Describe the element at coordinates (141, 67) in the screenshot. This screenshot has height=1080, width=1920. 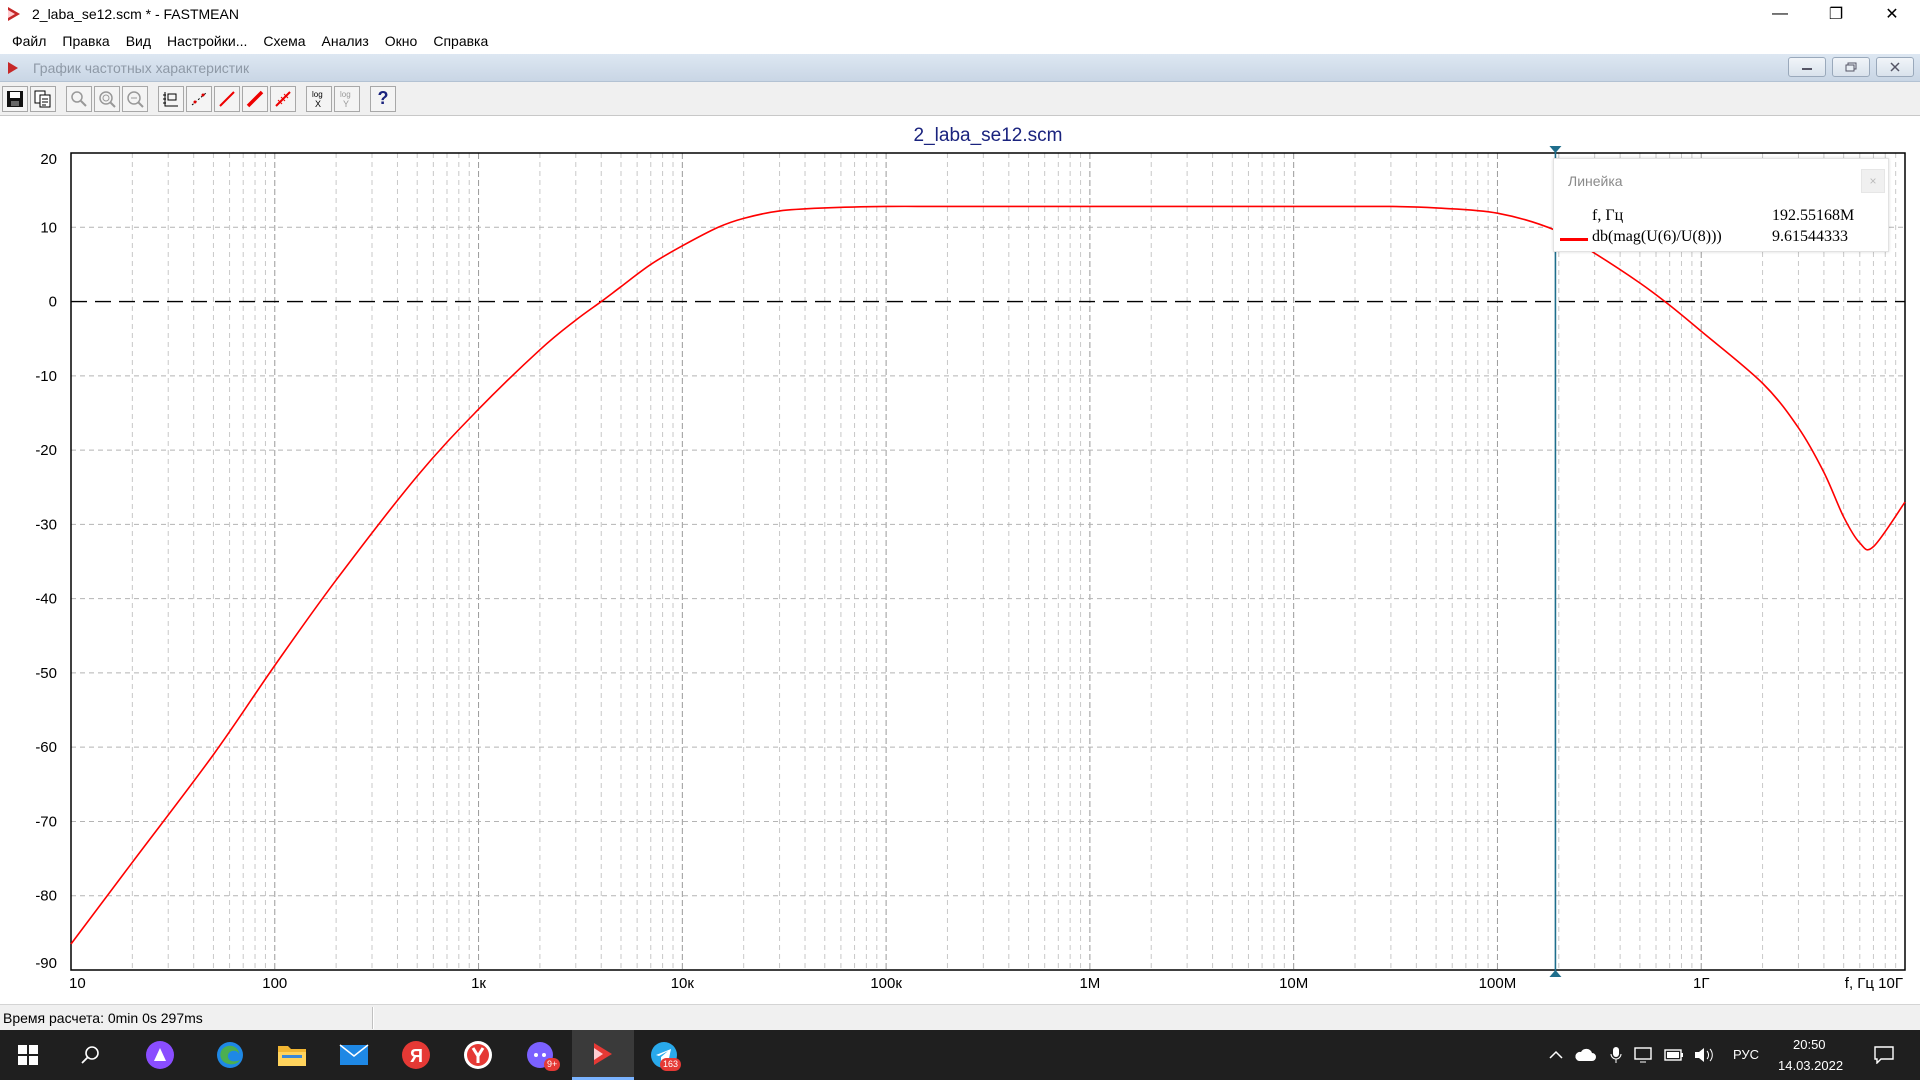
I see `chart-window-title: График частотных характеристик` at that location.